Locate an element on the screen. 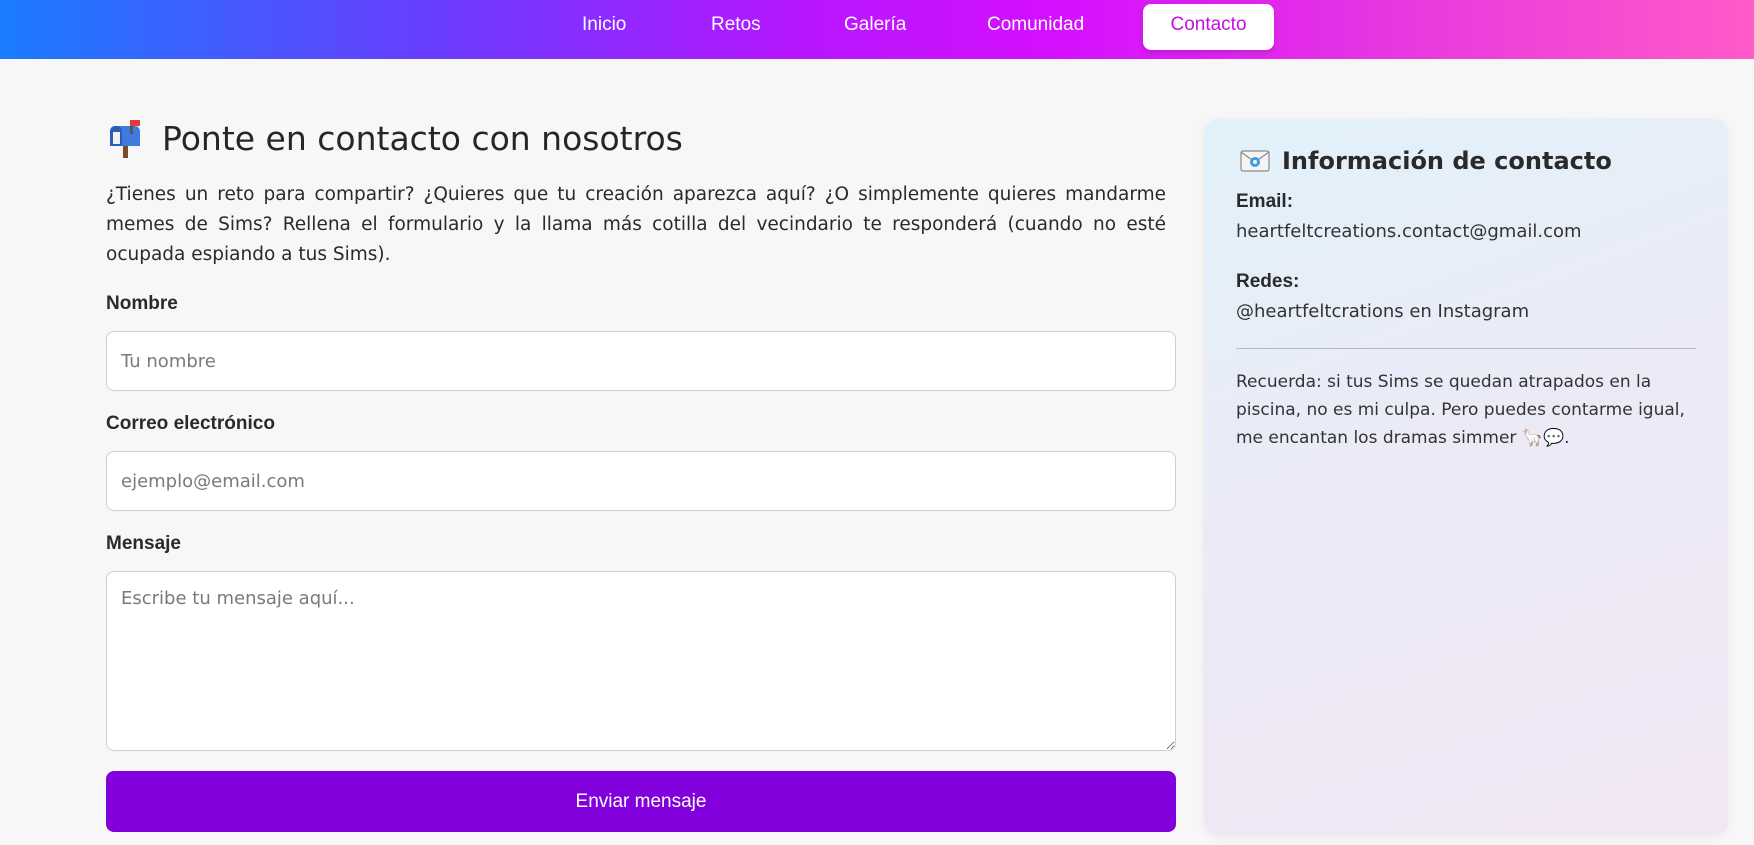 This screenshot has height=845, width=1754. envelope-icon is located at coordinates (1255, 161).